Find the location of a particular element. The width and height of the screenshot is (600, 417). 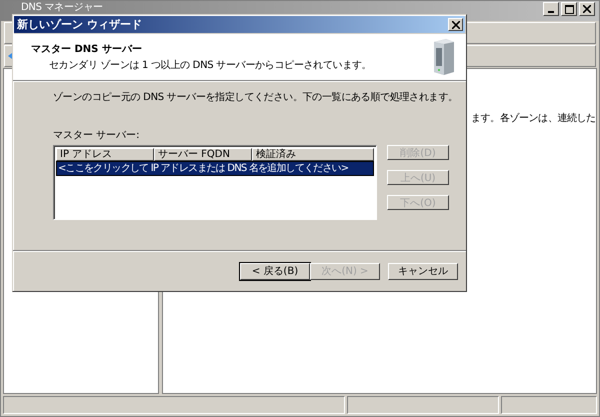

description-text: ます。各ゾーンは、連続した is located at coordinates (533, 118).